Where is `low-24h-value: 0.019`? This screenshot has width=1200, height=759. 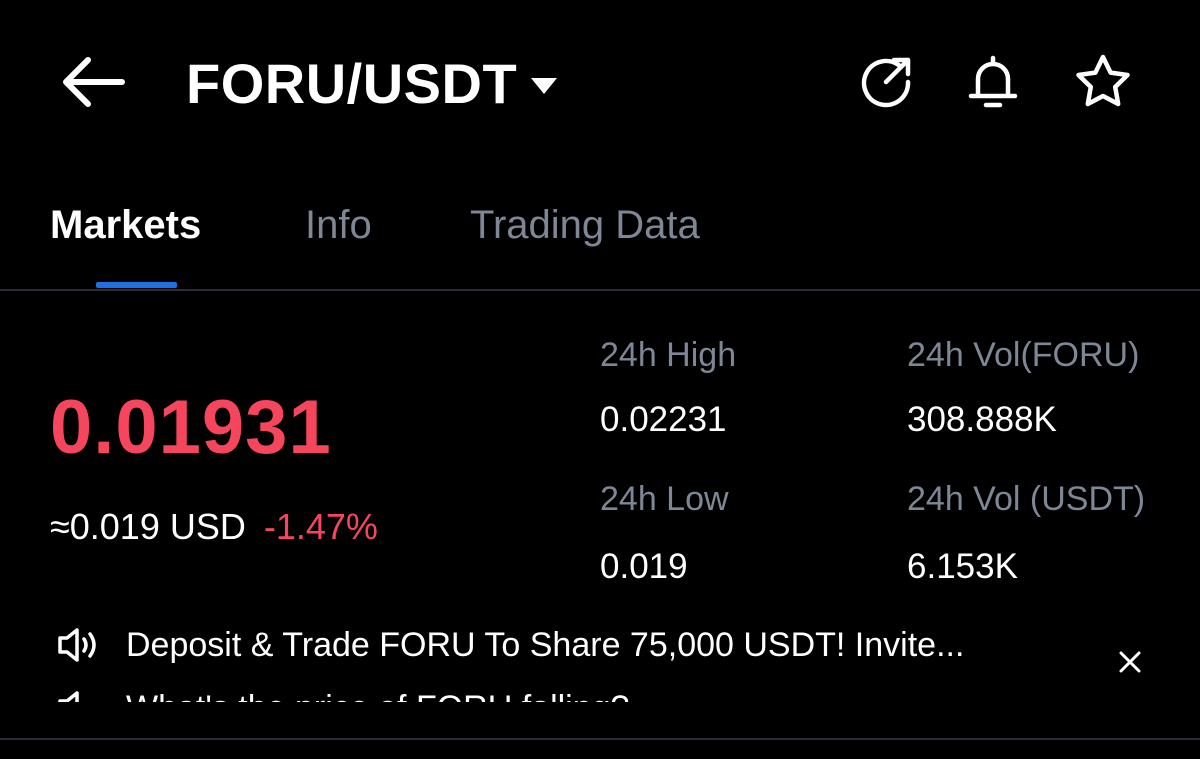 low-24h-value: 0.019 is located at coordinates (644, 566).